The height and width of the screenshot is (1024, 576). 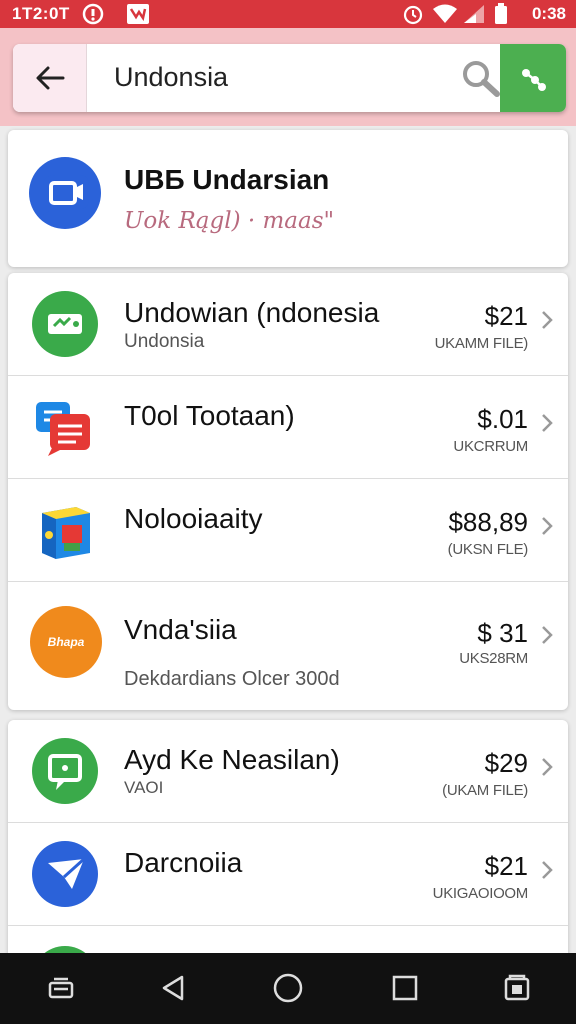 I want to click on app-notification-icon, so click(x=138, y=14).